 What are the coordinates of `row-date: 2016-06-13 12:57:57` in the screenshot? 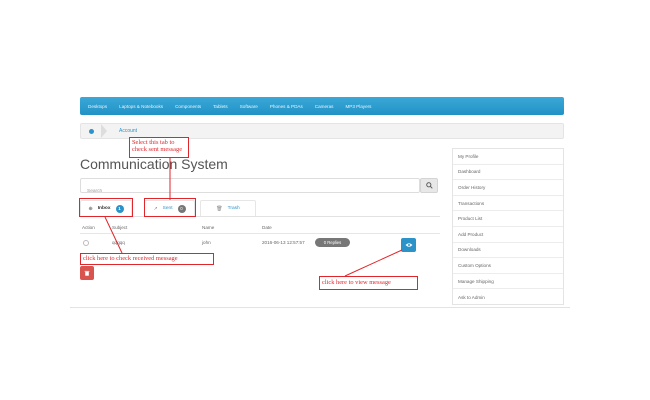 It's located at (283, 242).